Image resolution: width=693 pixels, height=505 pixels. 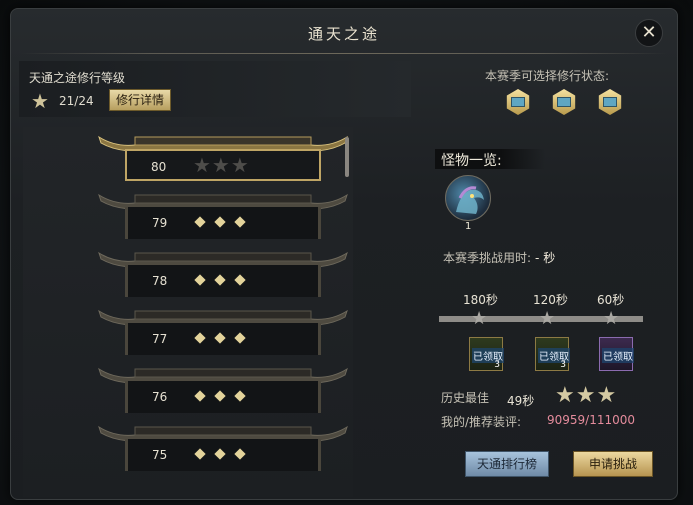 I want to click on challenge-time-value: - 秒, so click(x=545, y=258).